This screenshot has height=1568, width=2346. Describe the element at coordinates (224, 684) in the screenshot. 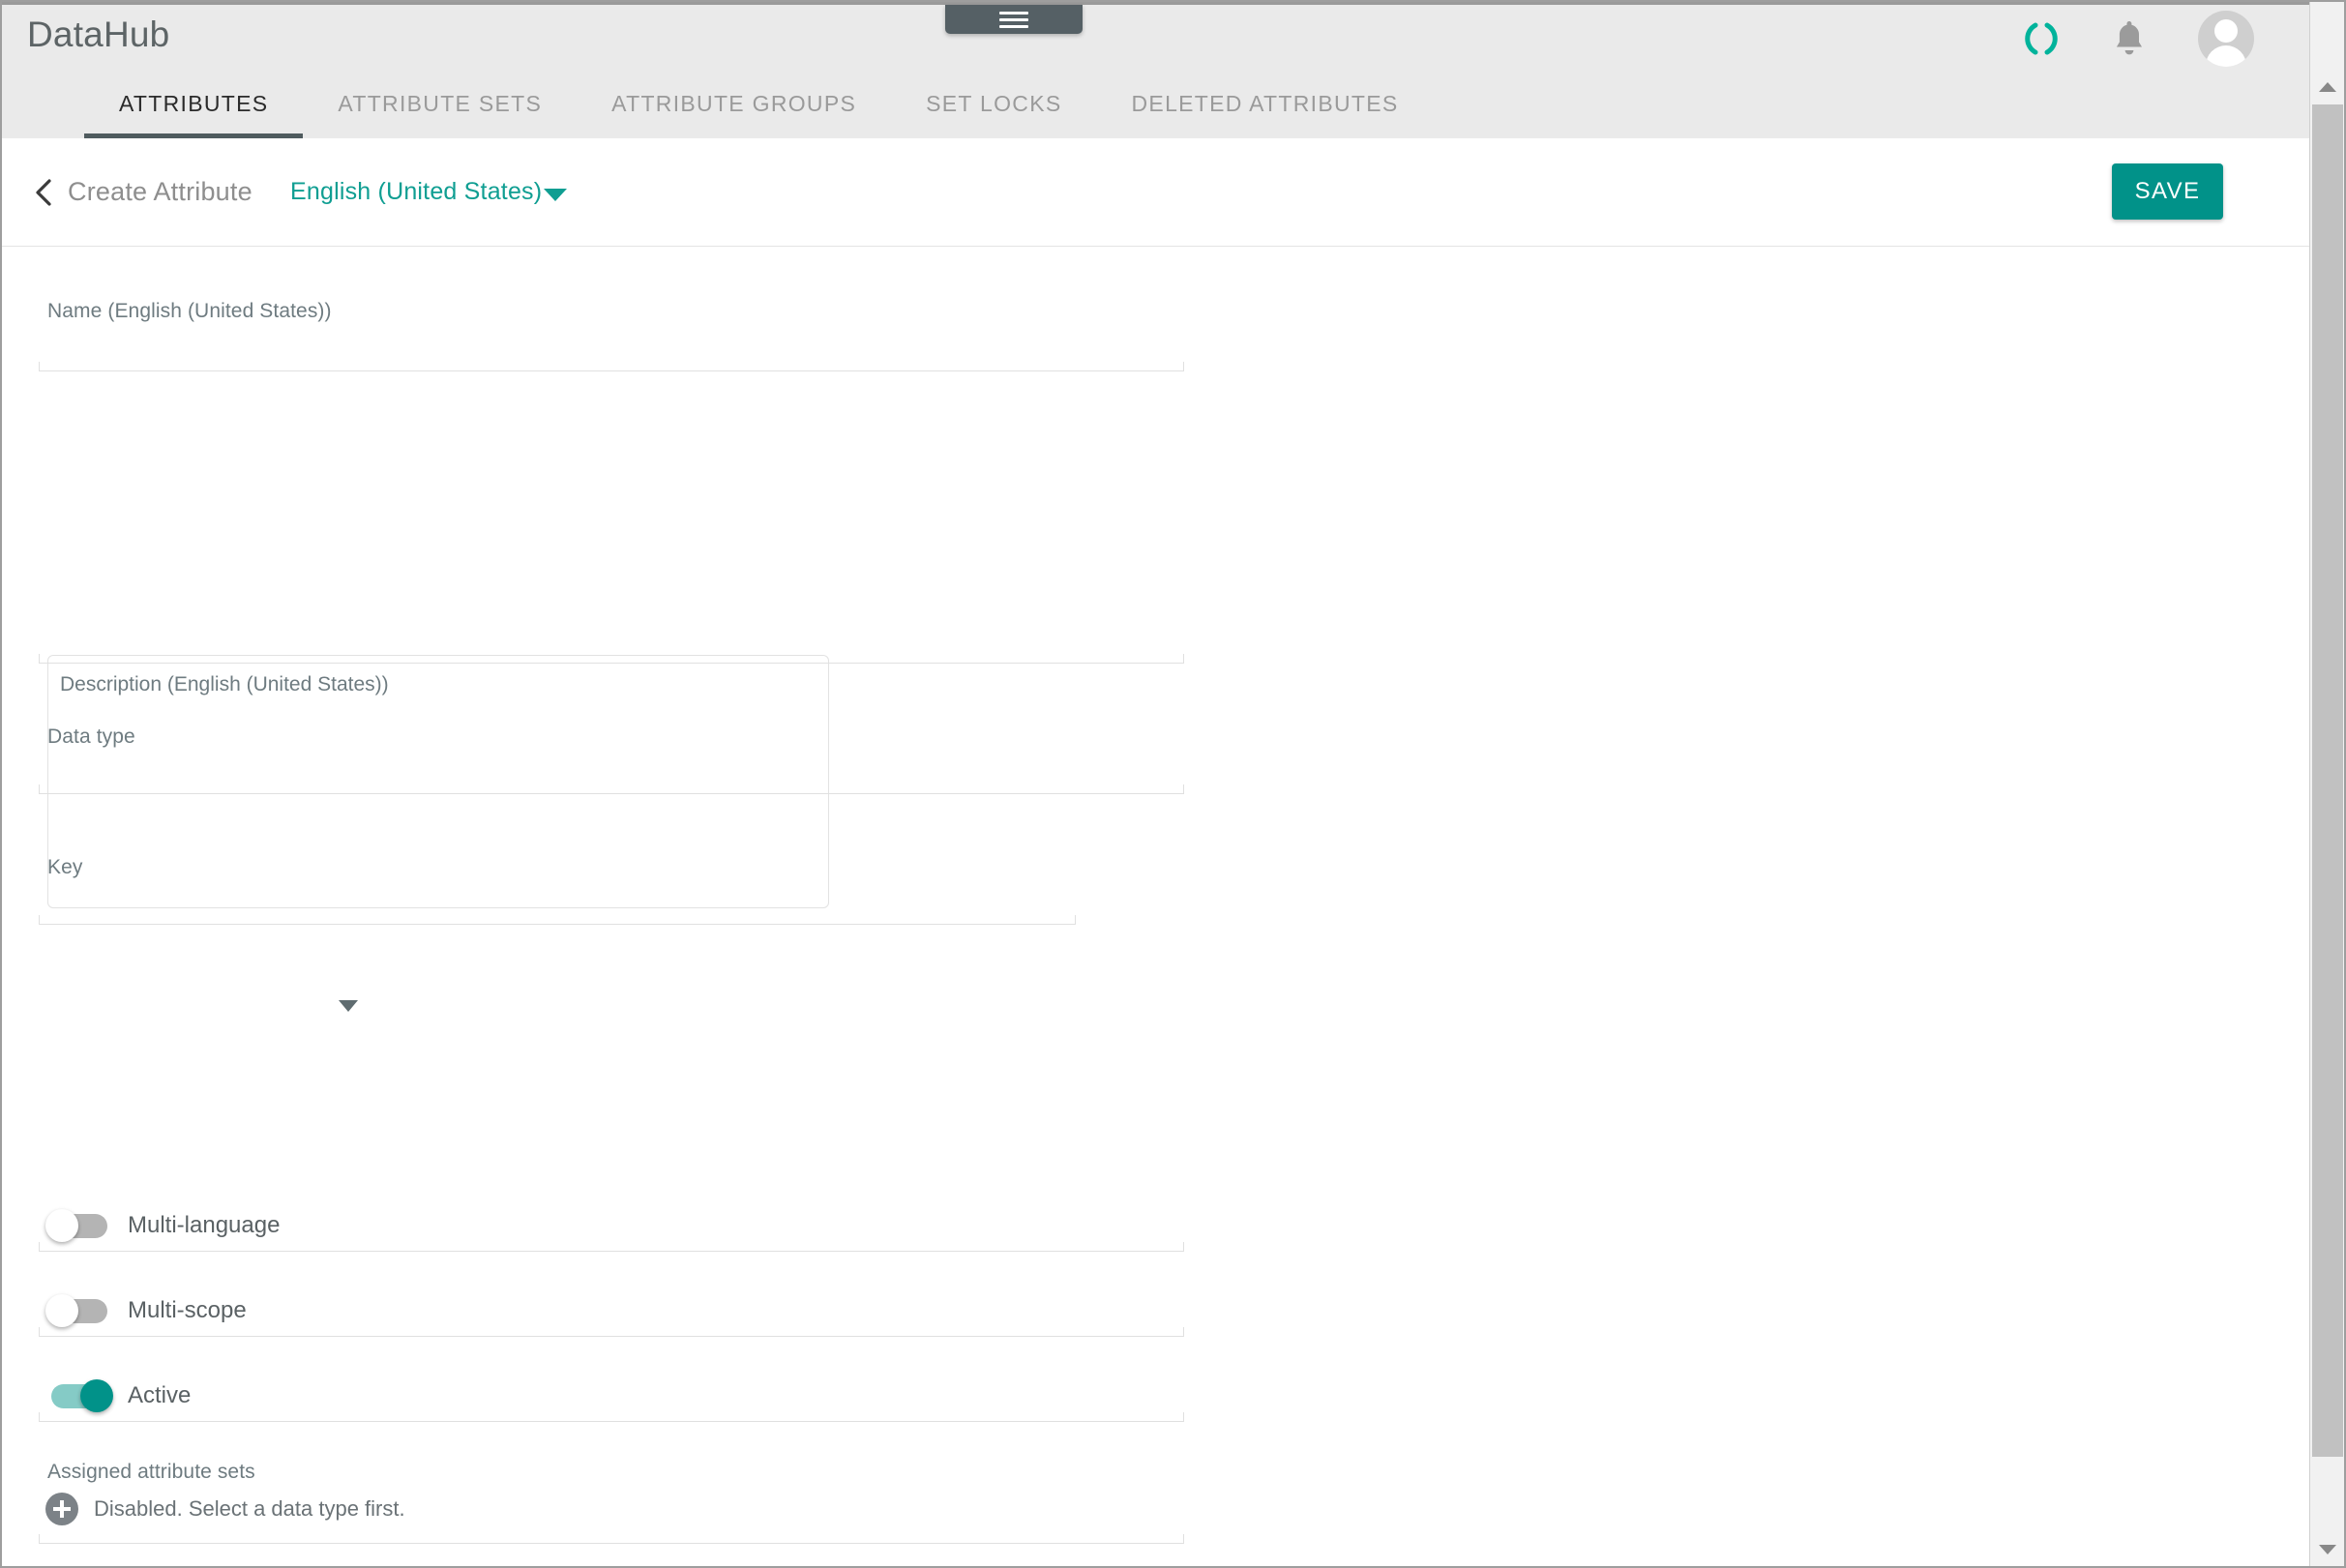

I see `description-field-label: Description (English (United States))` at that location.